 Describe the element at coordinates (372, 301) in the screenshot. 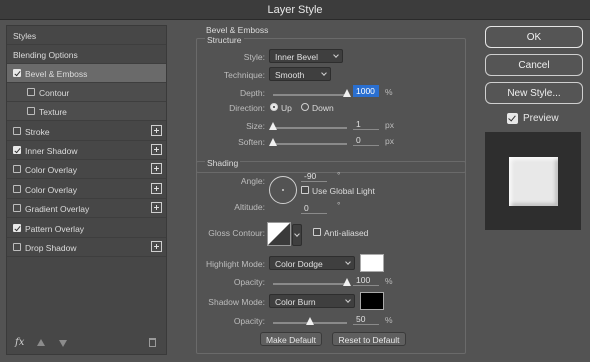

I see `shadow-color-swatch` at that location.